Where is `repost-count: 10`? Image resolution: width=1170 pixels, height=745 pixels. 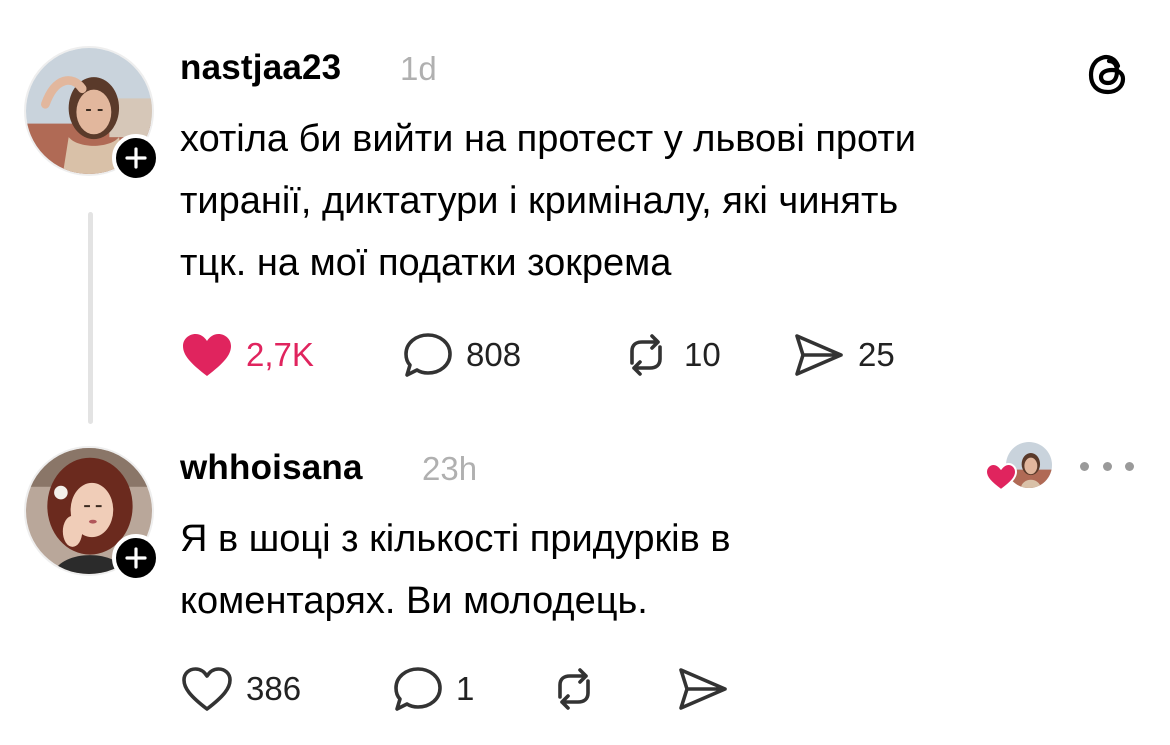 repost-count: 10 is located at coordinates (702, 354).